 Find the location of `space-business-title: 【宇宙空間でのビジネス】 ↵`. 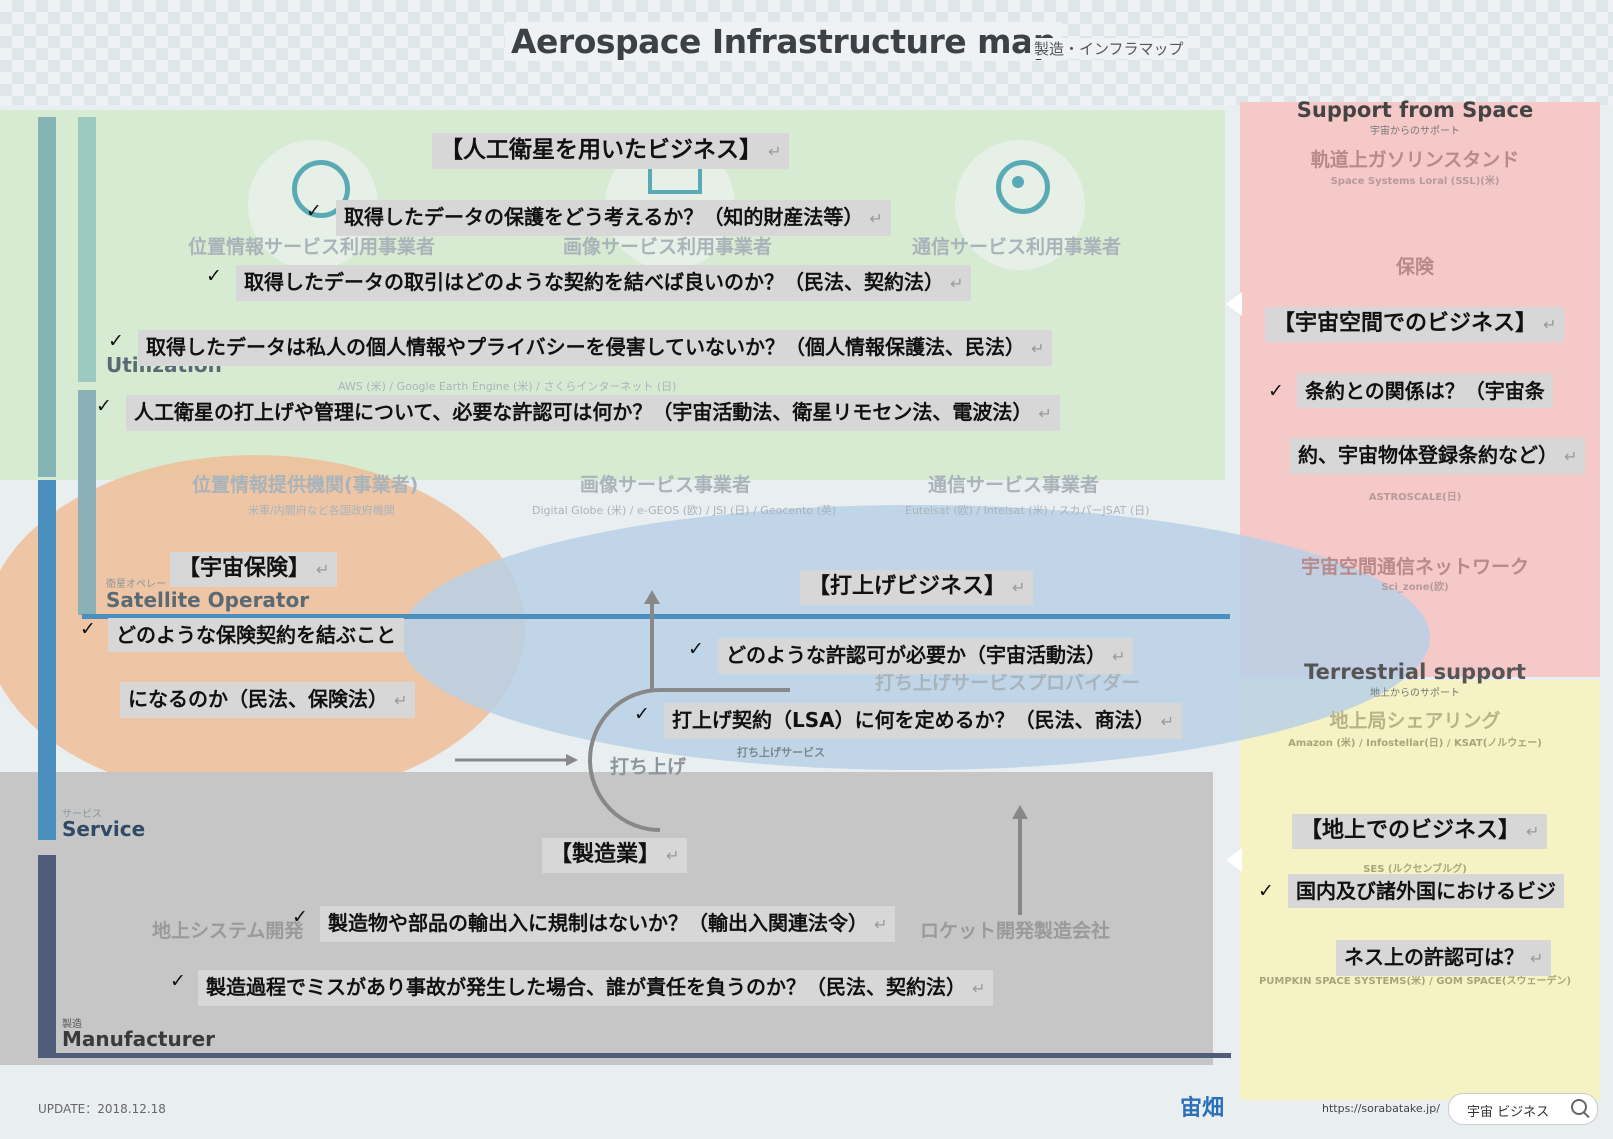

space-business-title: 【宇宙空間でのビジネス】 ↵ is located at coordinates (1415, 324).